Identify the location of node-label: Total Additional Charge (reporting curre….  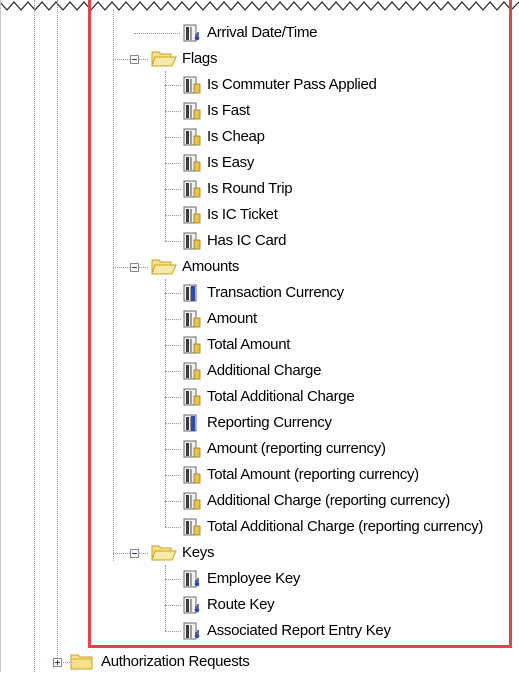
(345, 526).